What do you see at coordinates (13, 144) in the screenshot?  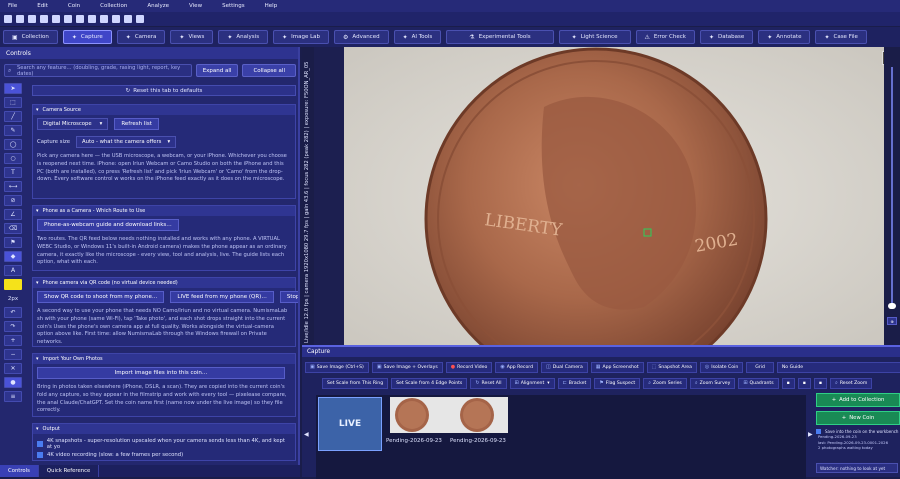 I see `ellipse-tool-icon: ◯` at bounding box center [13, 144].